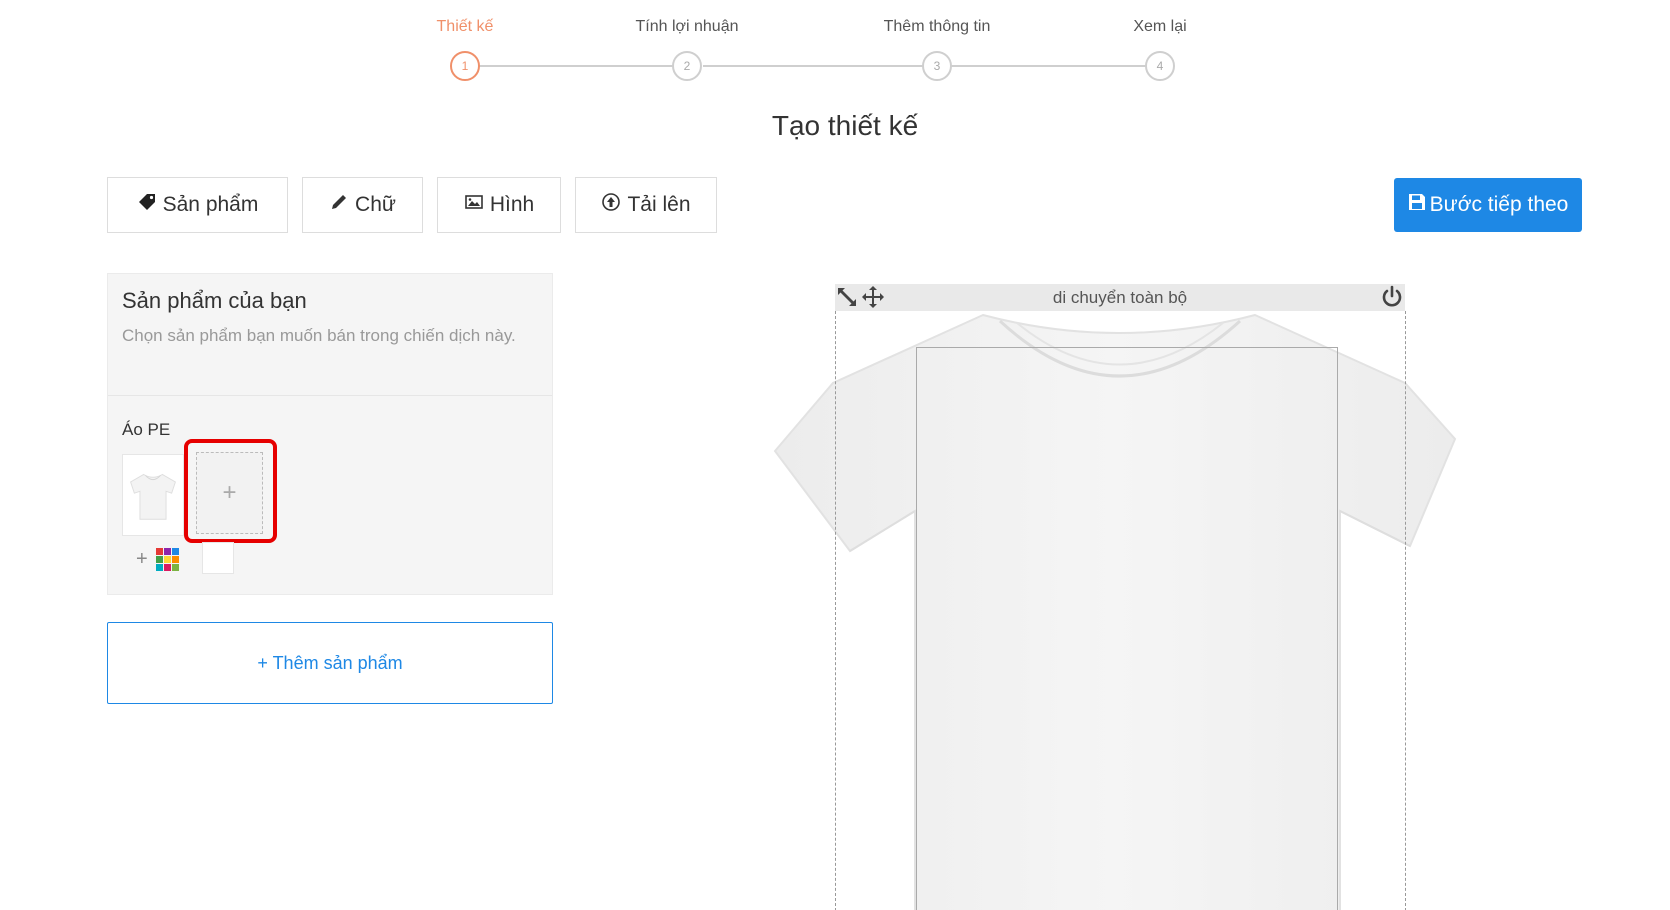  I want to click on product-list: Áo PE + +, so click(330, 485).